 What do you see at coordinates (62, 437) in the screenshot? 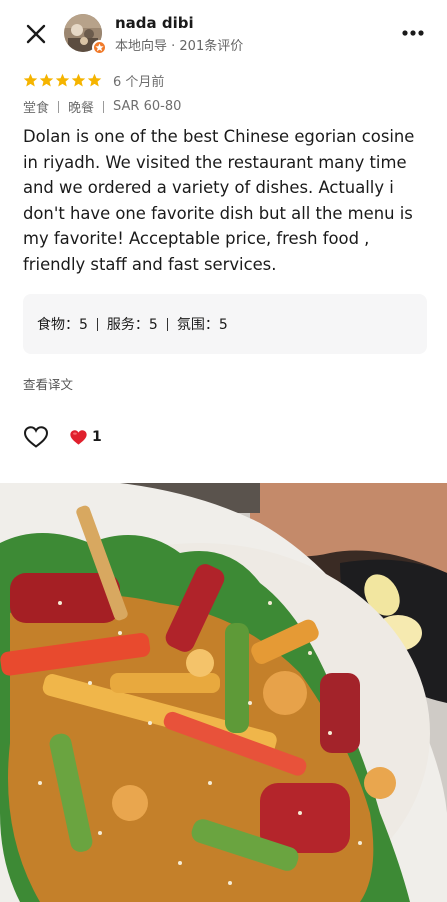
I see `review-actions: 1` at bounding box center [62, 437].